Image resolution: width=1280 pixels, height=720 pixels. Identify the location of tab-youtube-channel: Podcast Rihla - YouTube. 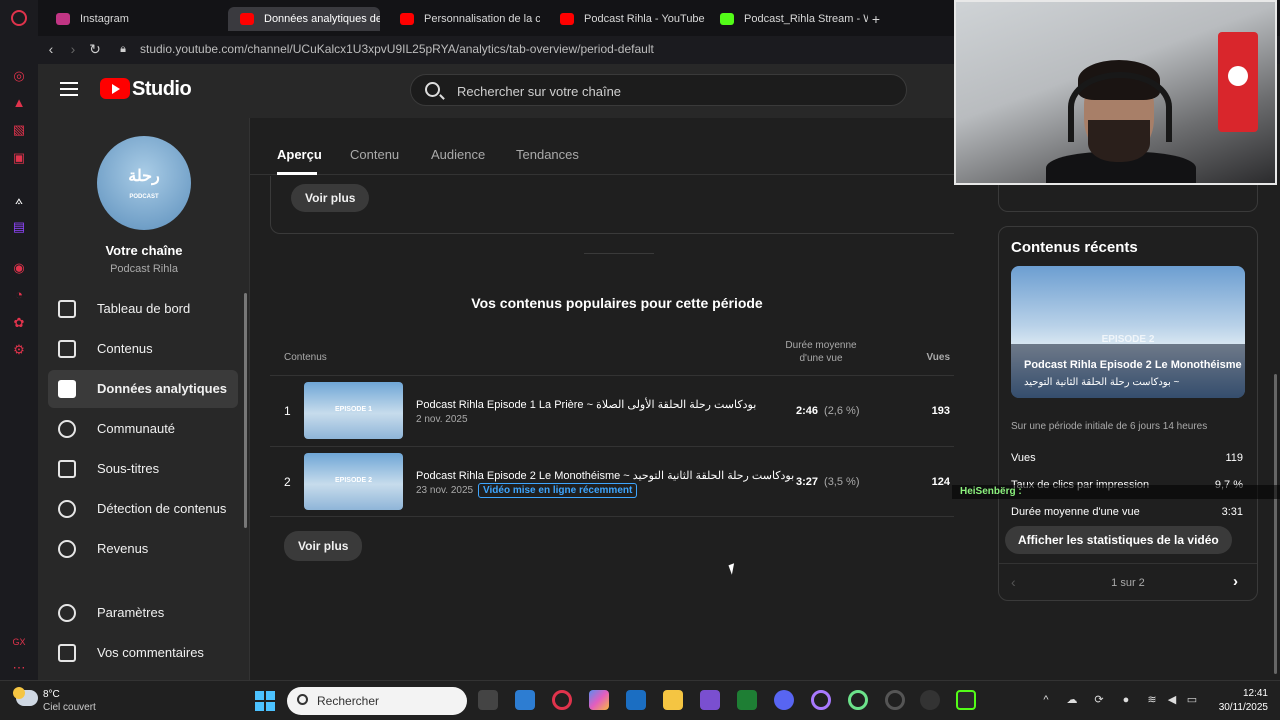
(628, 19).